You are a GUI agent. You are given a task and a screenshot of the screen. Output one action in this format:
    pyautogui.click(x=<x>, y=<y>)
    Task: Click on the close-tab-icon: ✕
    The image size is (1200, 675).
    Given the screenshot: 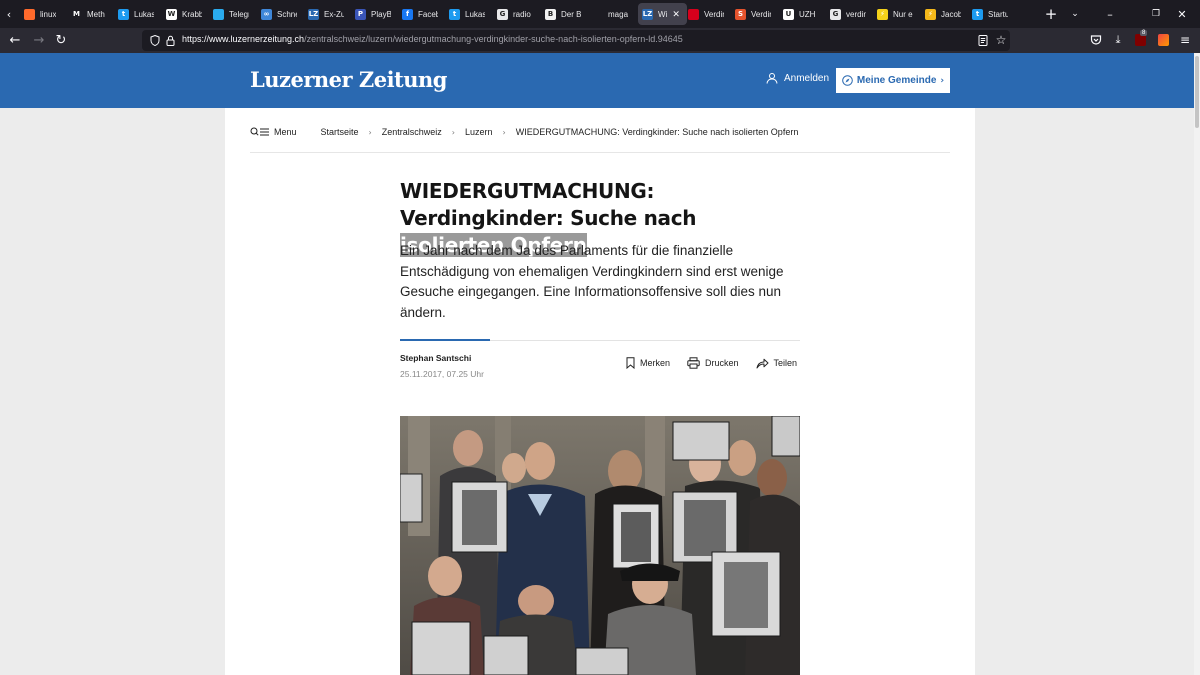 What is the action you would take?
    pyautogui.click(x=676, y=14)
    